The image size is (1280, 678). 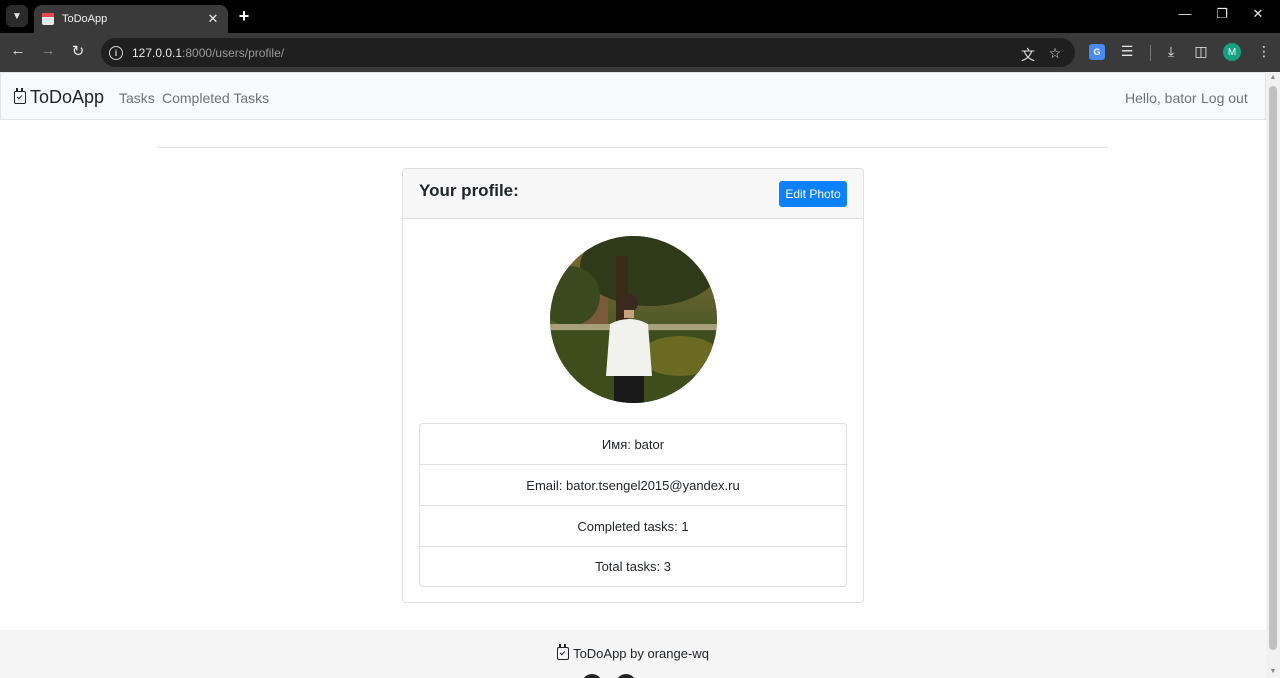 I want to click on brand-name: ToDoApp, so click(x=67, y=97).